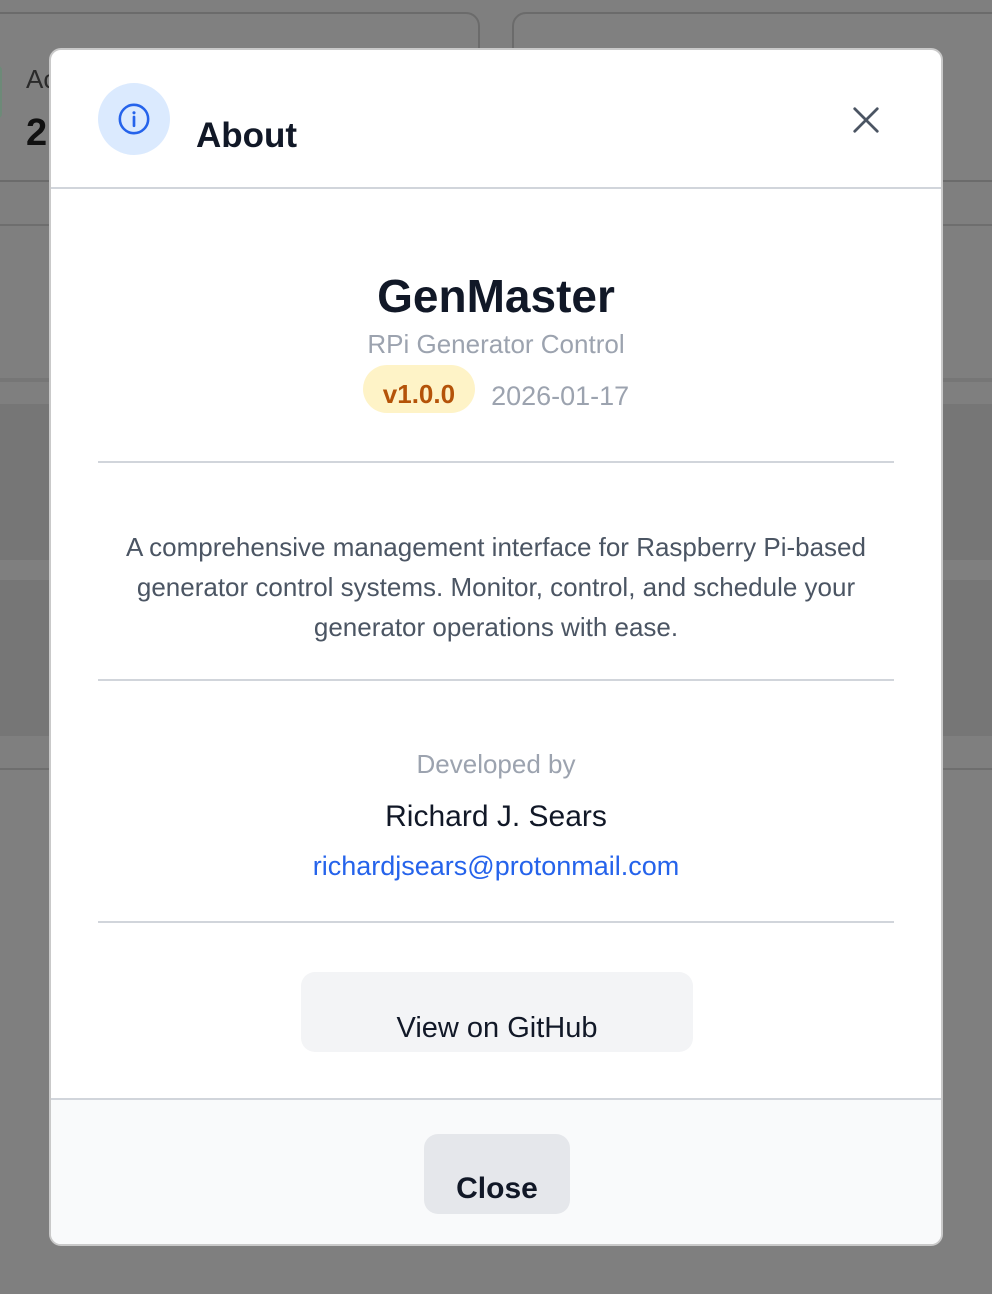 This screenshot has width=992, height=1294. What do you see at coordinates (1, 92) in the screenshot?
I see `background-stat-icon` at bounding box center [1, 92].